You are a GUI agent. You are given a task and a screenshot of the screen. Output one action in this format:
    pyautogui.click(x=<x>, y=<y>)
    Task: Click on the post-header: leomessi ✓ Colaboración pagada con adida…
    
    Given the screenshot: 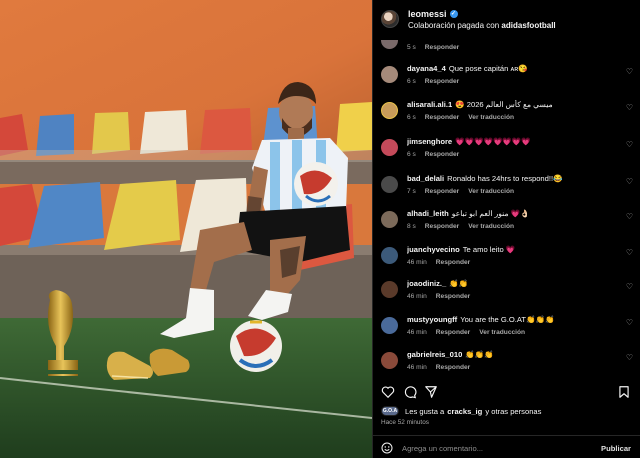 What is the action you would take?
    pyautogui.click(x=506, y=20)
    